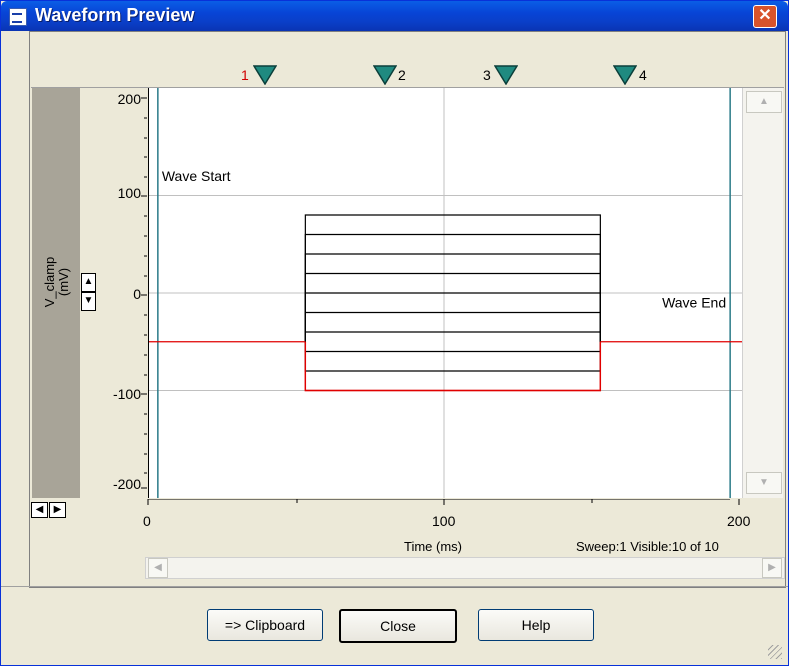  What do you see at coordinates (694, 303) in the screenshot?
I see `wave-end-label: Wave End` at bounding box center [694, 303].